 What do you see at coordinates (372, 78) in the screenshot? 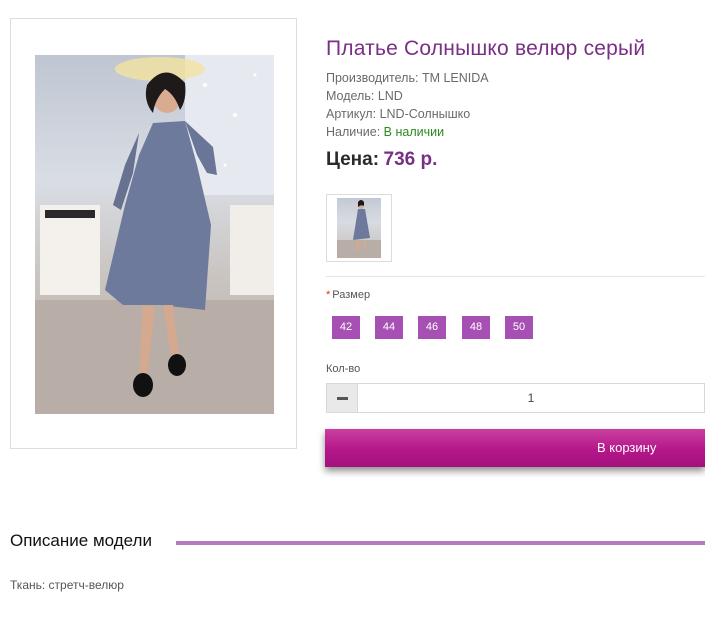
I see `manufacturer-label: Производитель:` at bounding box center [372, 78].